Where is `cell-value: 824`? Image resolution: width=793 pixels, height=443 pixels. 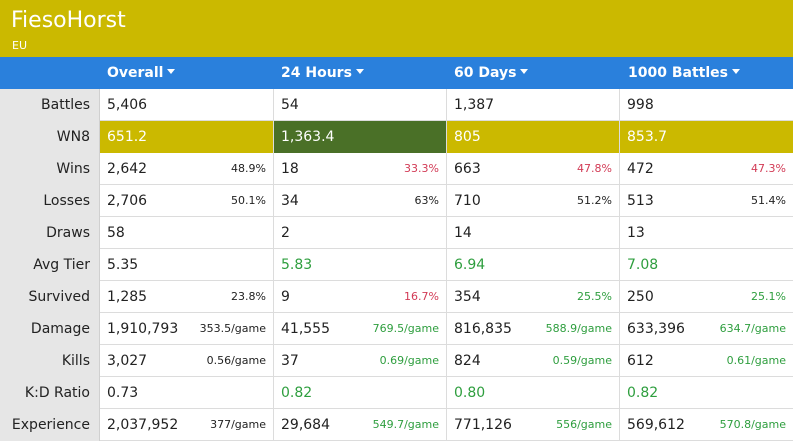 cell-value: 824 is located at coordinates (467, 361).